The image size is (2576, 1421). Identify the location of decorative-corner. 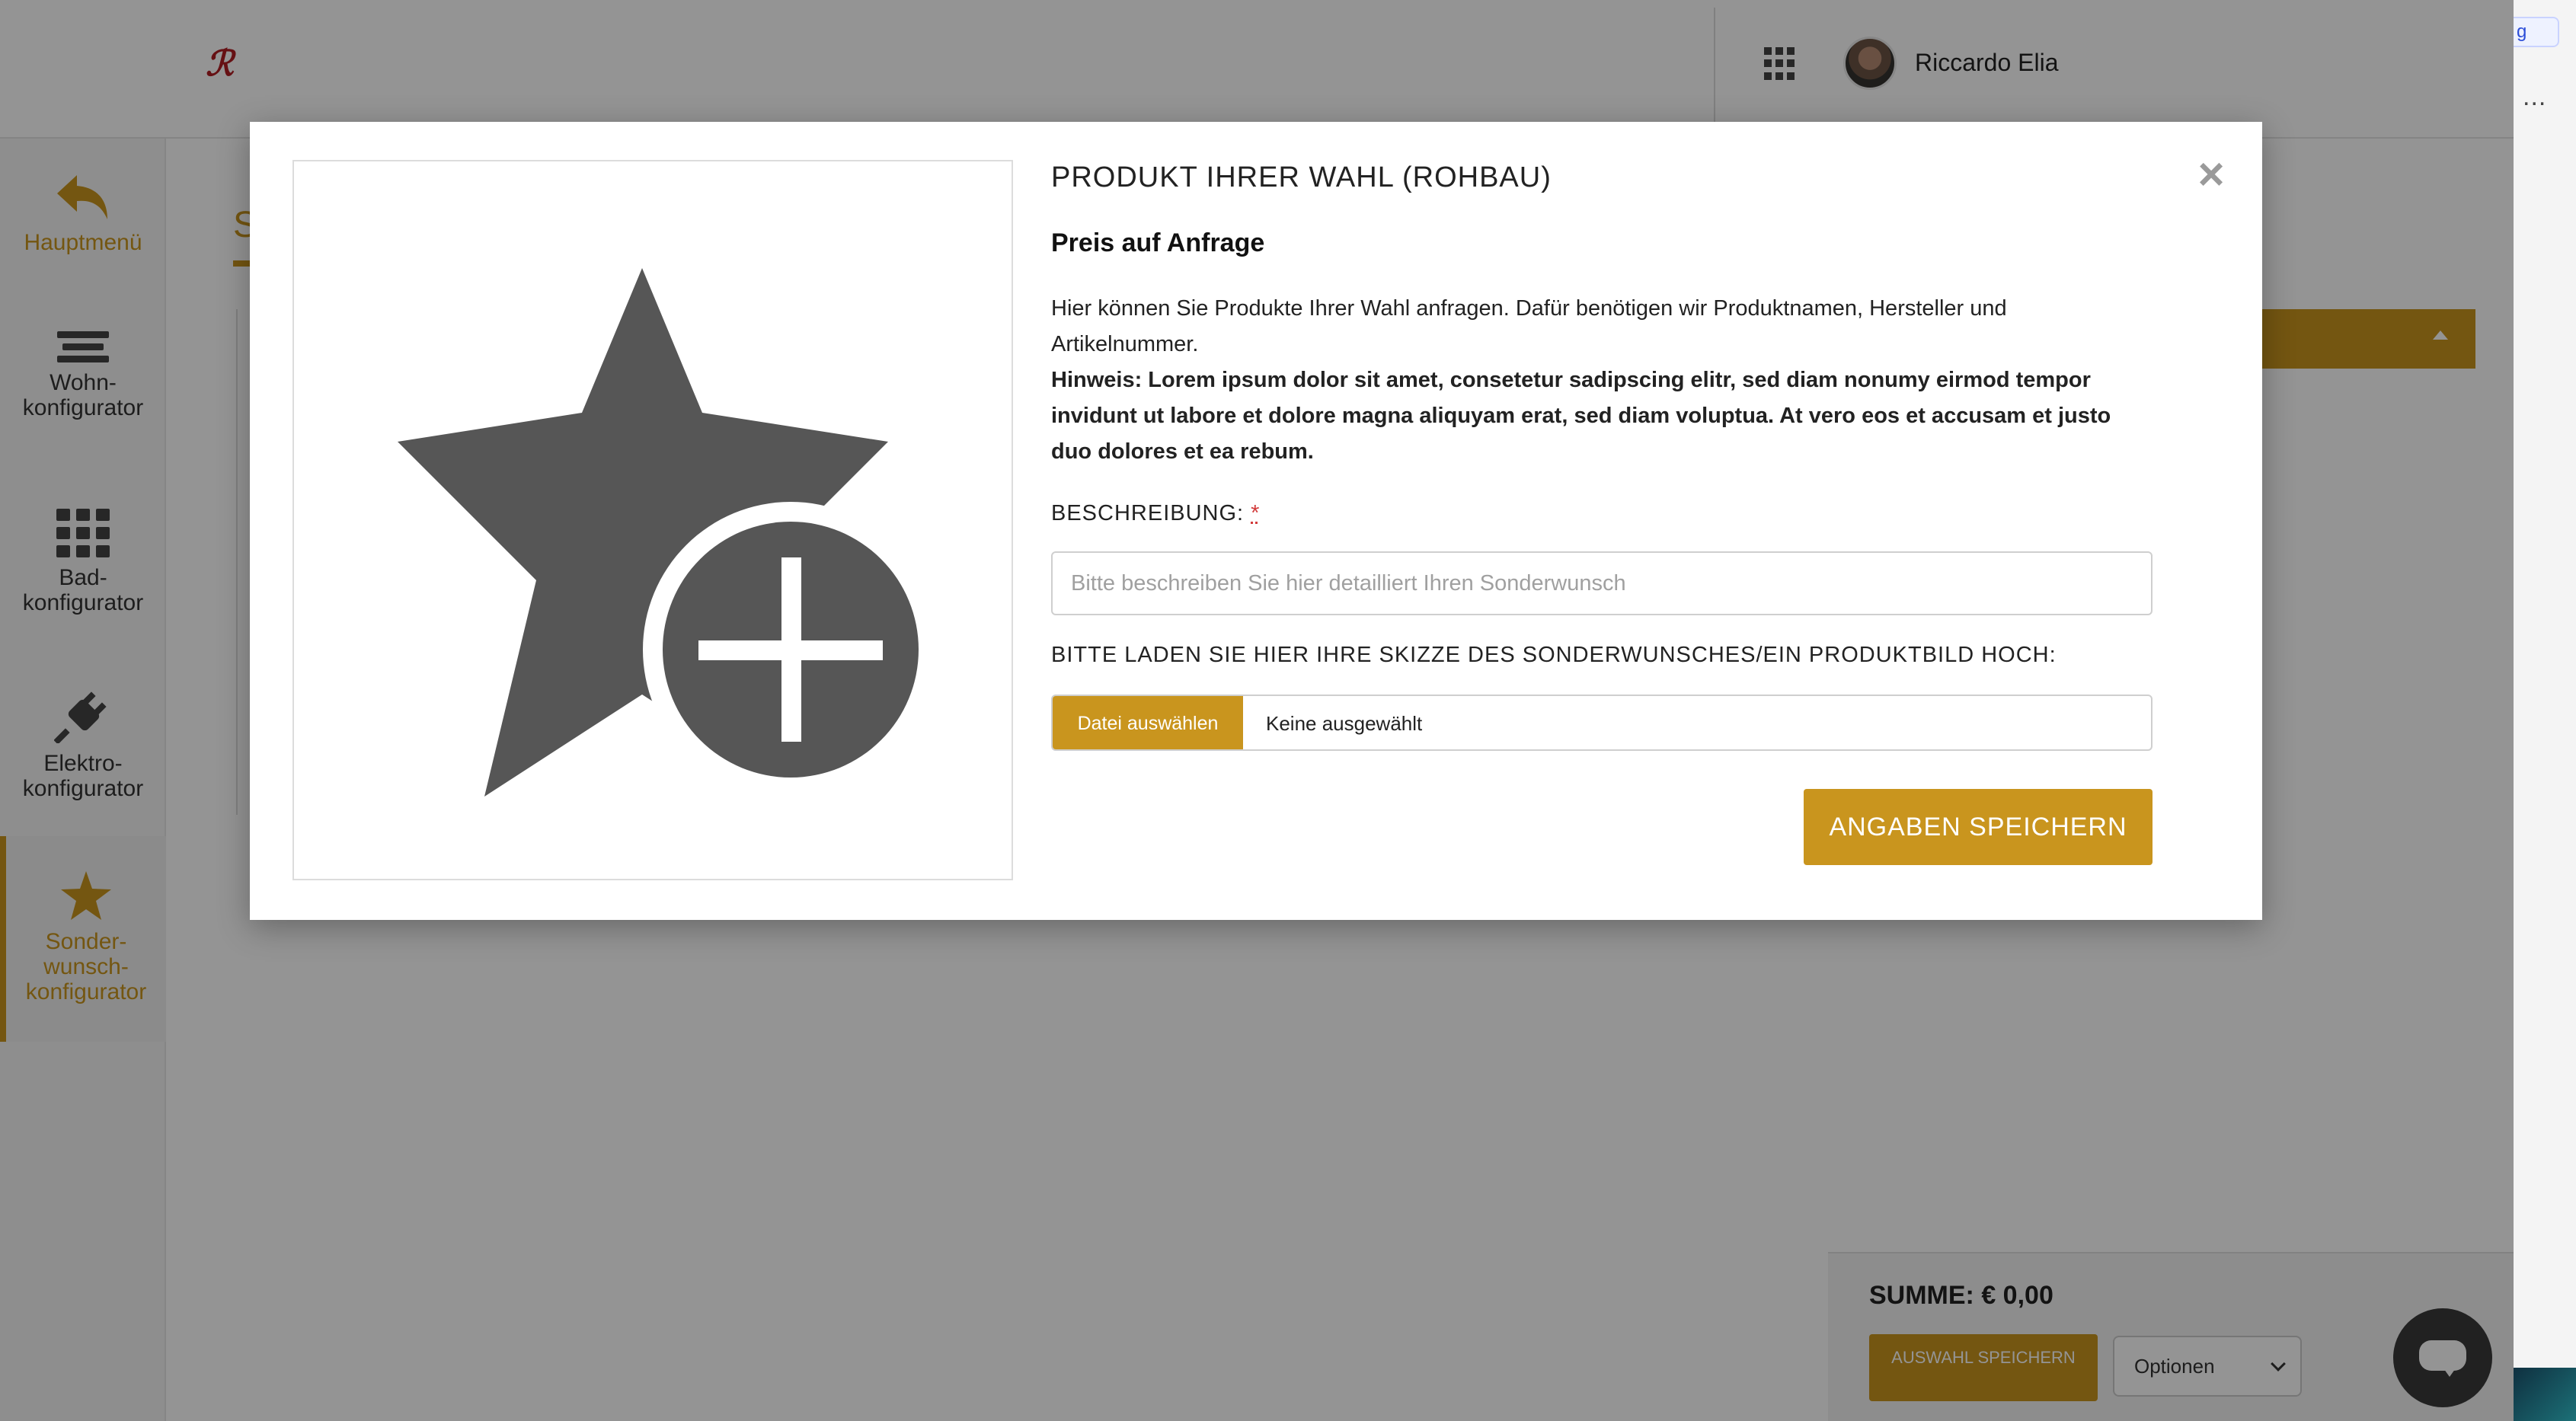
(2545, 1394).